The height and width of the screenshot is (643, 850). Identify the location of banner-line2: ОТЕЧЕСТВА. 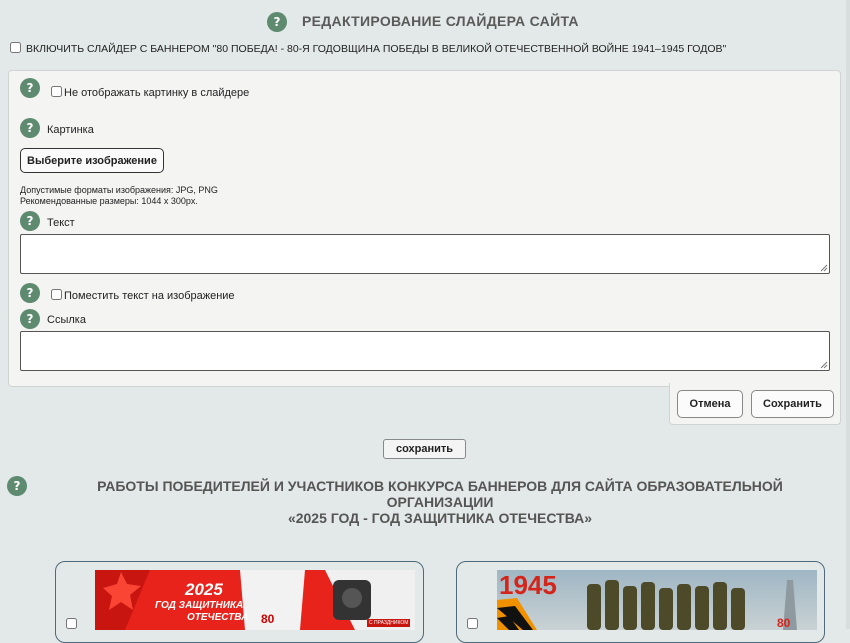
(218, 617).